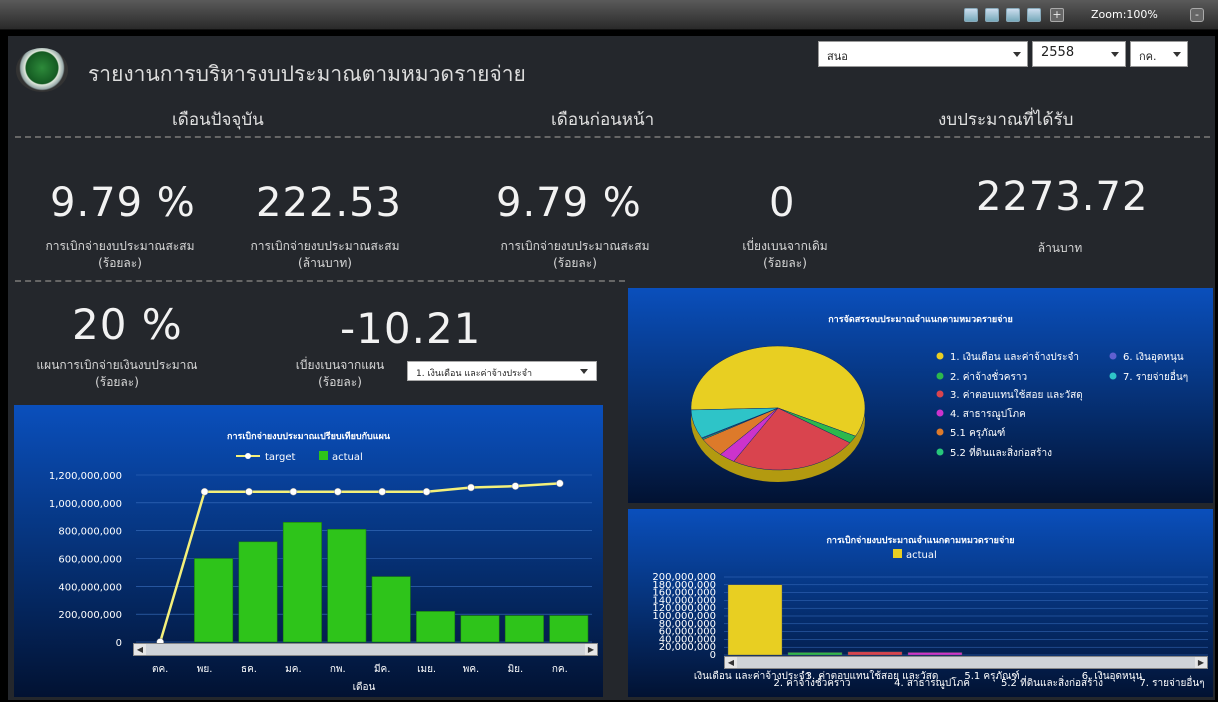  I want to click on header-current: เดือนปัจจุบัน, so click(218, 120).